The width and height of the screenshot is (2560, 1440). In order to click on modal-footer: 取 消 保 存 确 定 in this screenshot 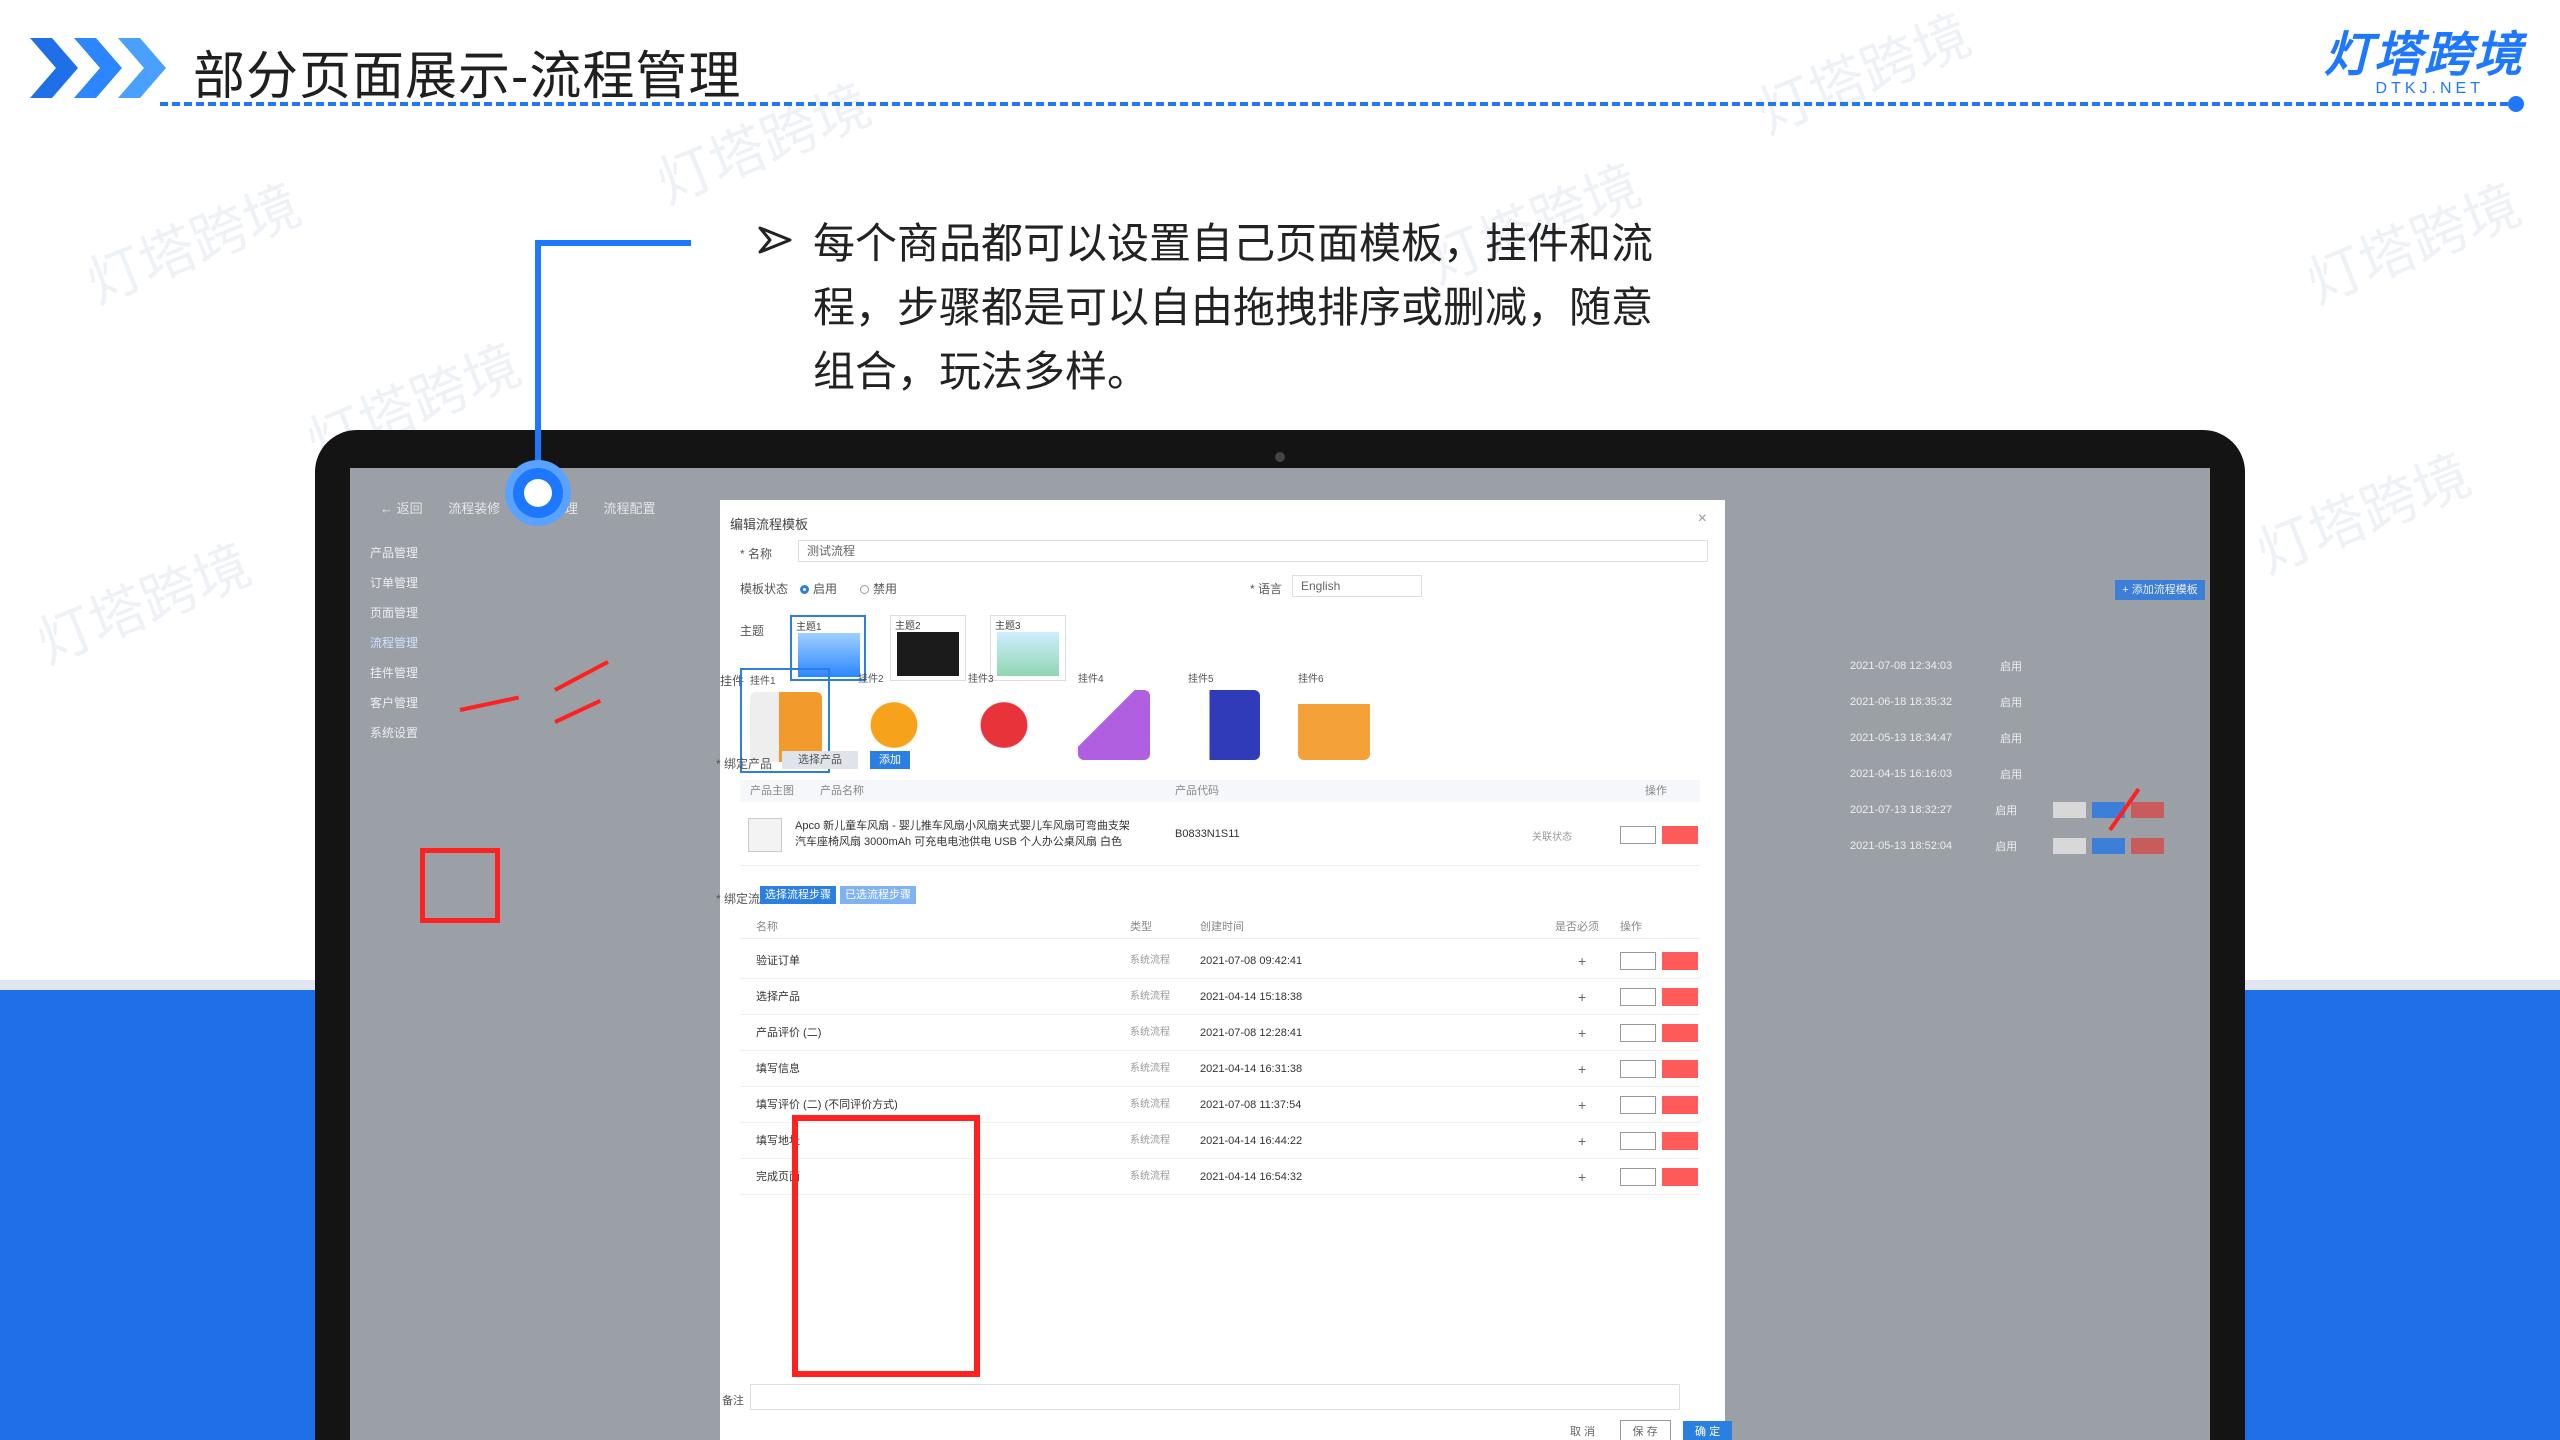, I will do `click(1641, 1430)`.